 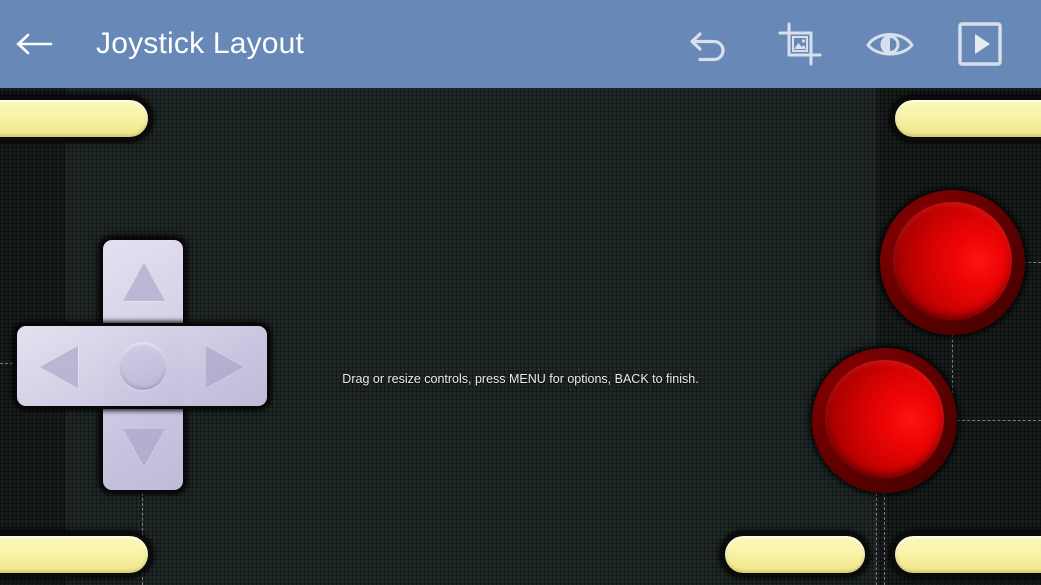 What do you see at coordinates (225, 367) in the screenshot?
I see `dpad-right-icon` at bounding box center [225, 367].